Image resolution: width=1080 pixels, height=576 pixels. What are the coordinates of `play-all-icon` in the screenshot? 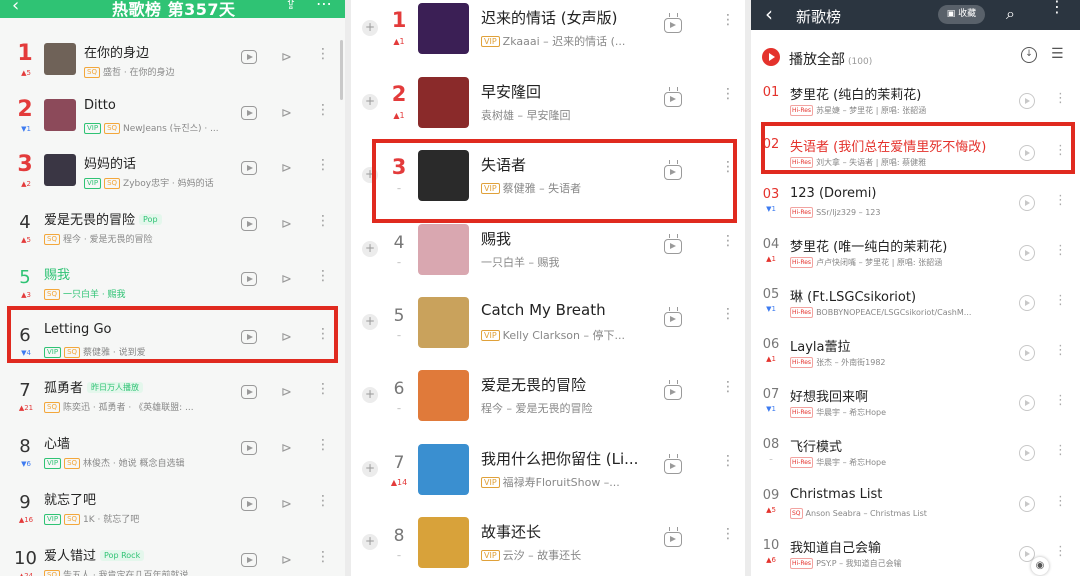 It's located at (771, 57).